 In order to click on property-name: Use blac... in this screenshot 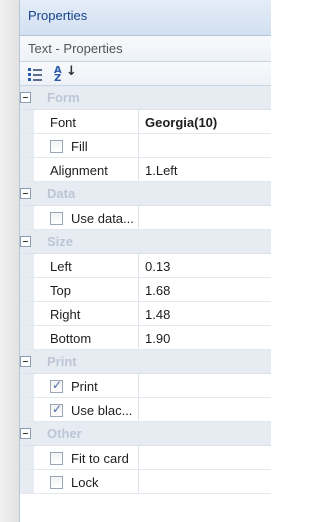, I will do `click(102, 410)`.